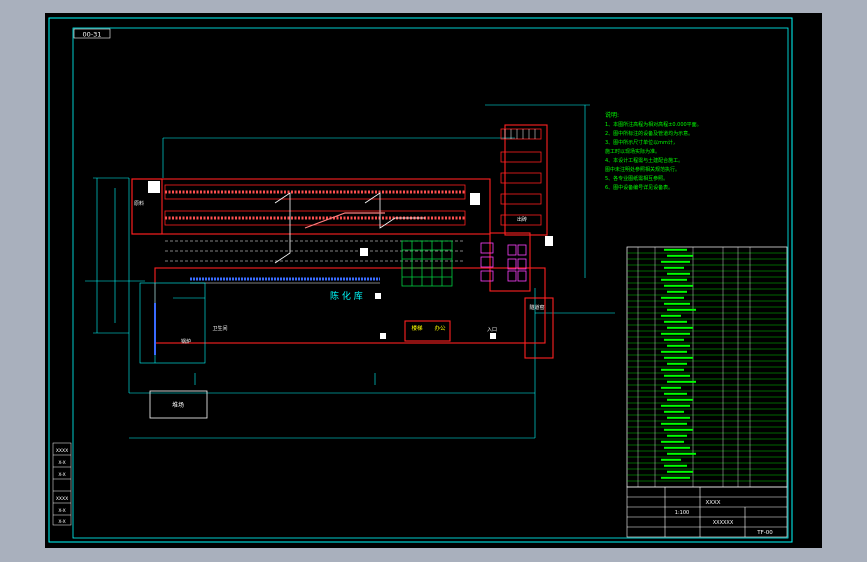  I want to click on margin-label-5: X-X, so click(61, 511).